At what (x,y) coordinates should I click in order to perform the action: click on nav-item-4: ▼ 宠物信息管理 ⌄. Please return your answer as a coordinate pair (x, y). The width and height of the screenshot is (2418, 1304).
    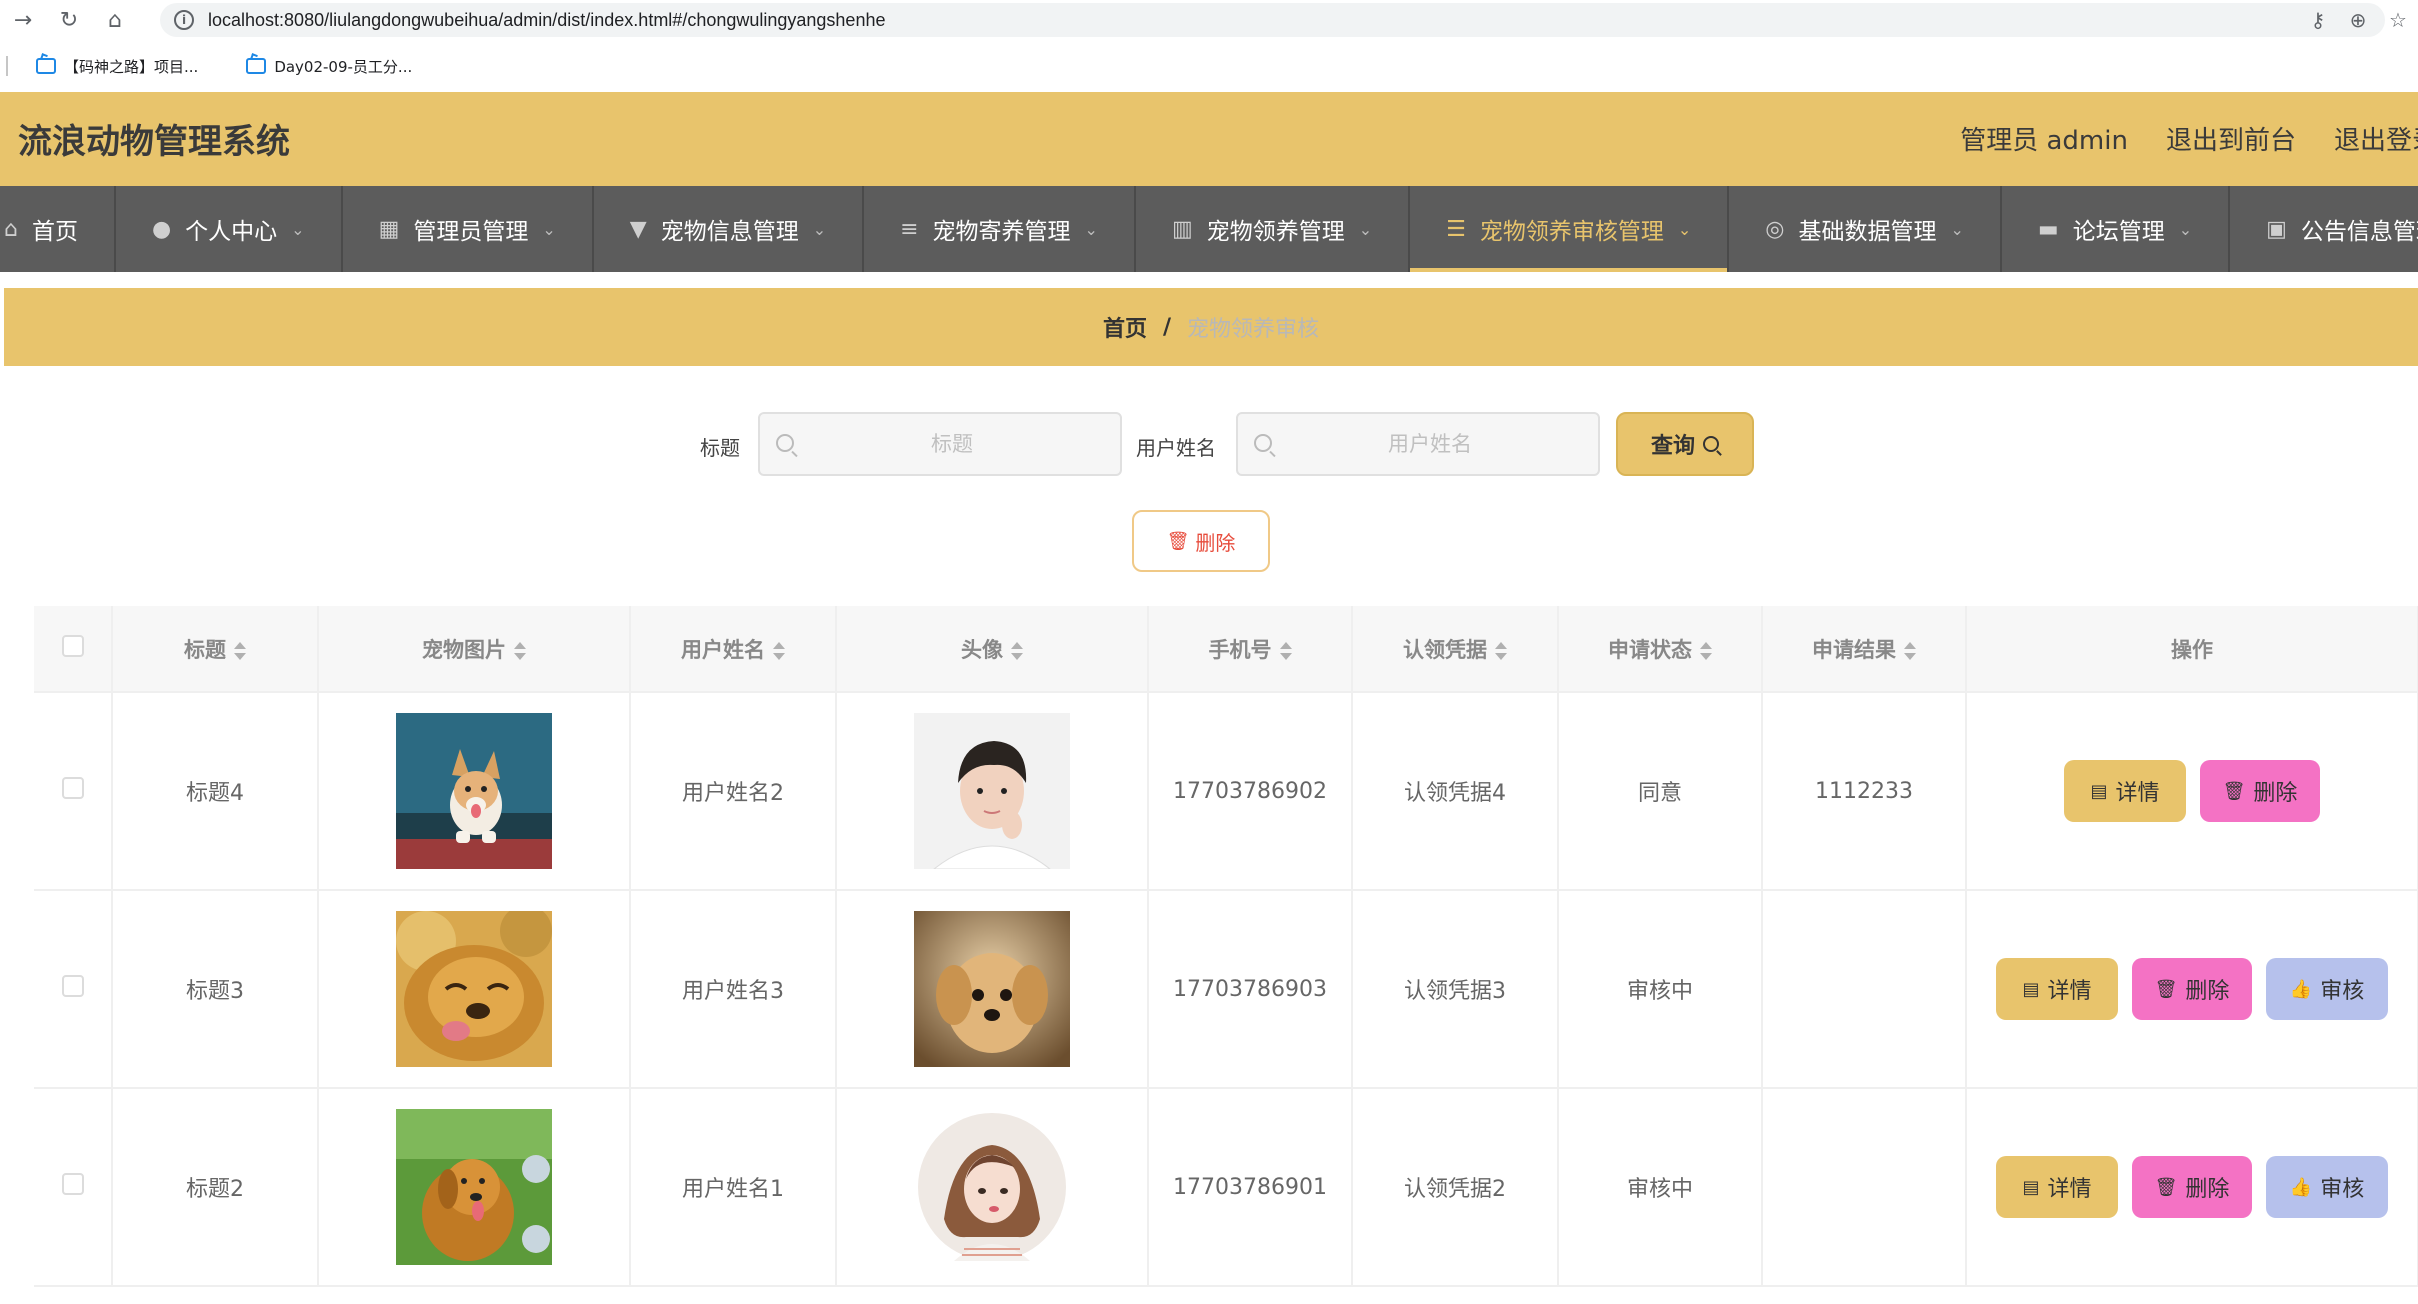
    Looking at the image, I should click on (729, 229).